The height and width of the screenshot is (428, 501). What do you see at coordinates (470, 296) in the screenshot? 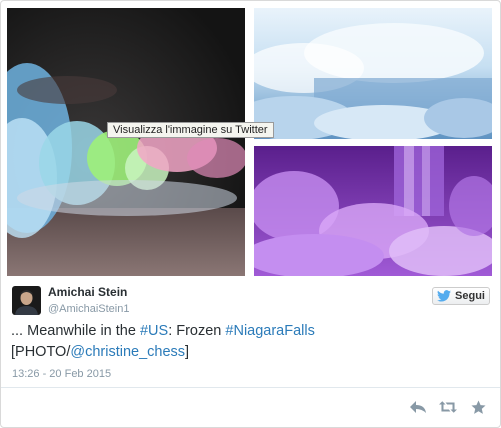
I see `follow-label: Segui` at bounding box center [470, 296].